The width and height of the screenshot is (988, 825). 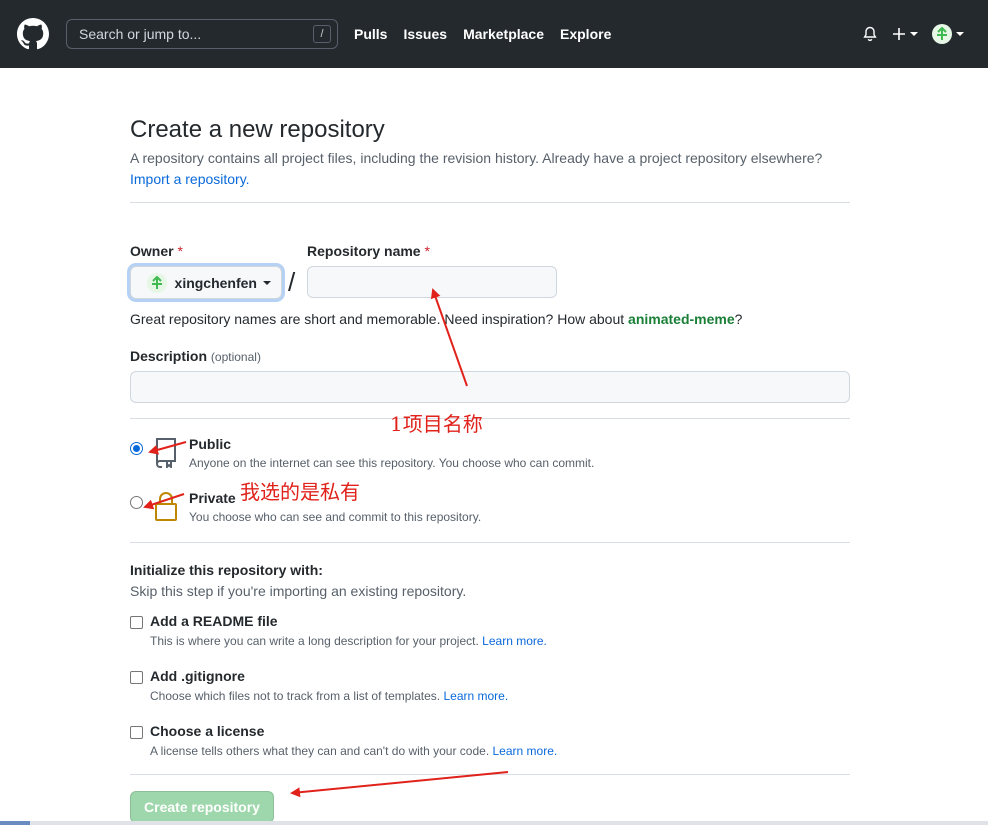 I want to click on create-new-dropdown, so click(x=905, y=34).